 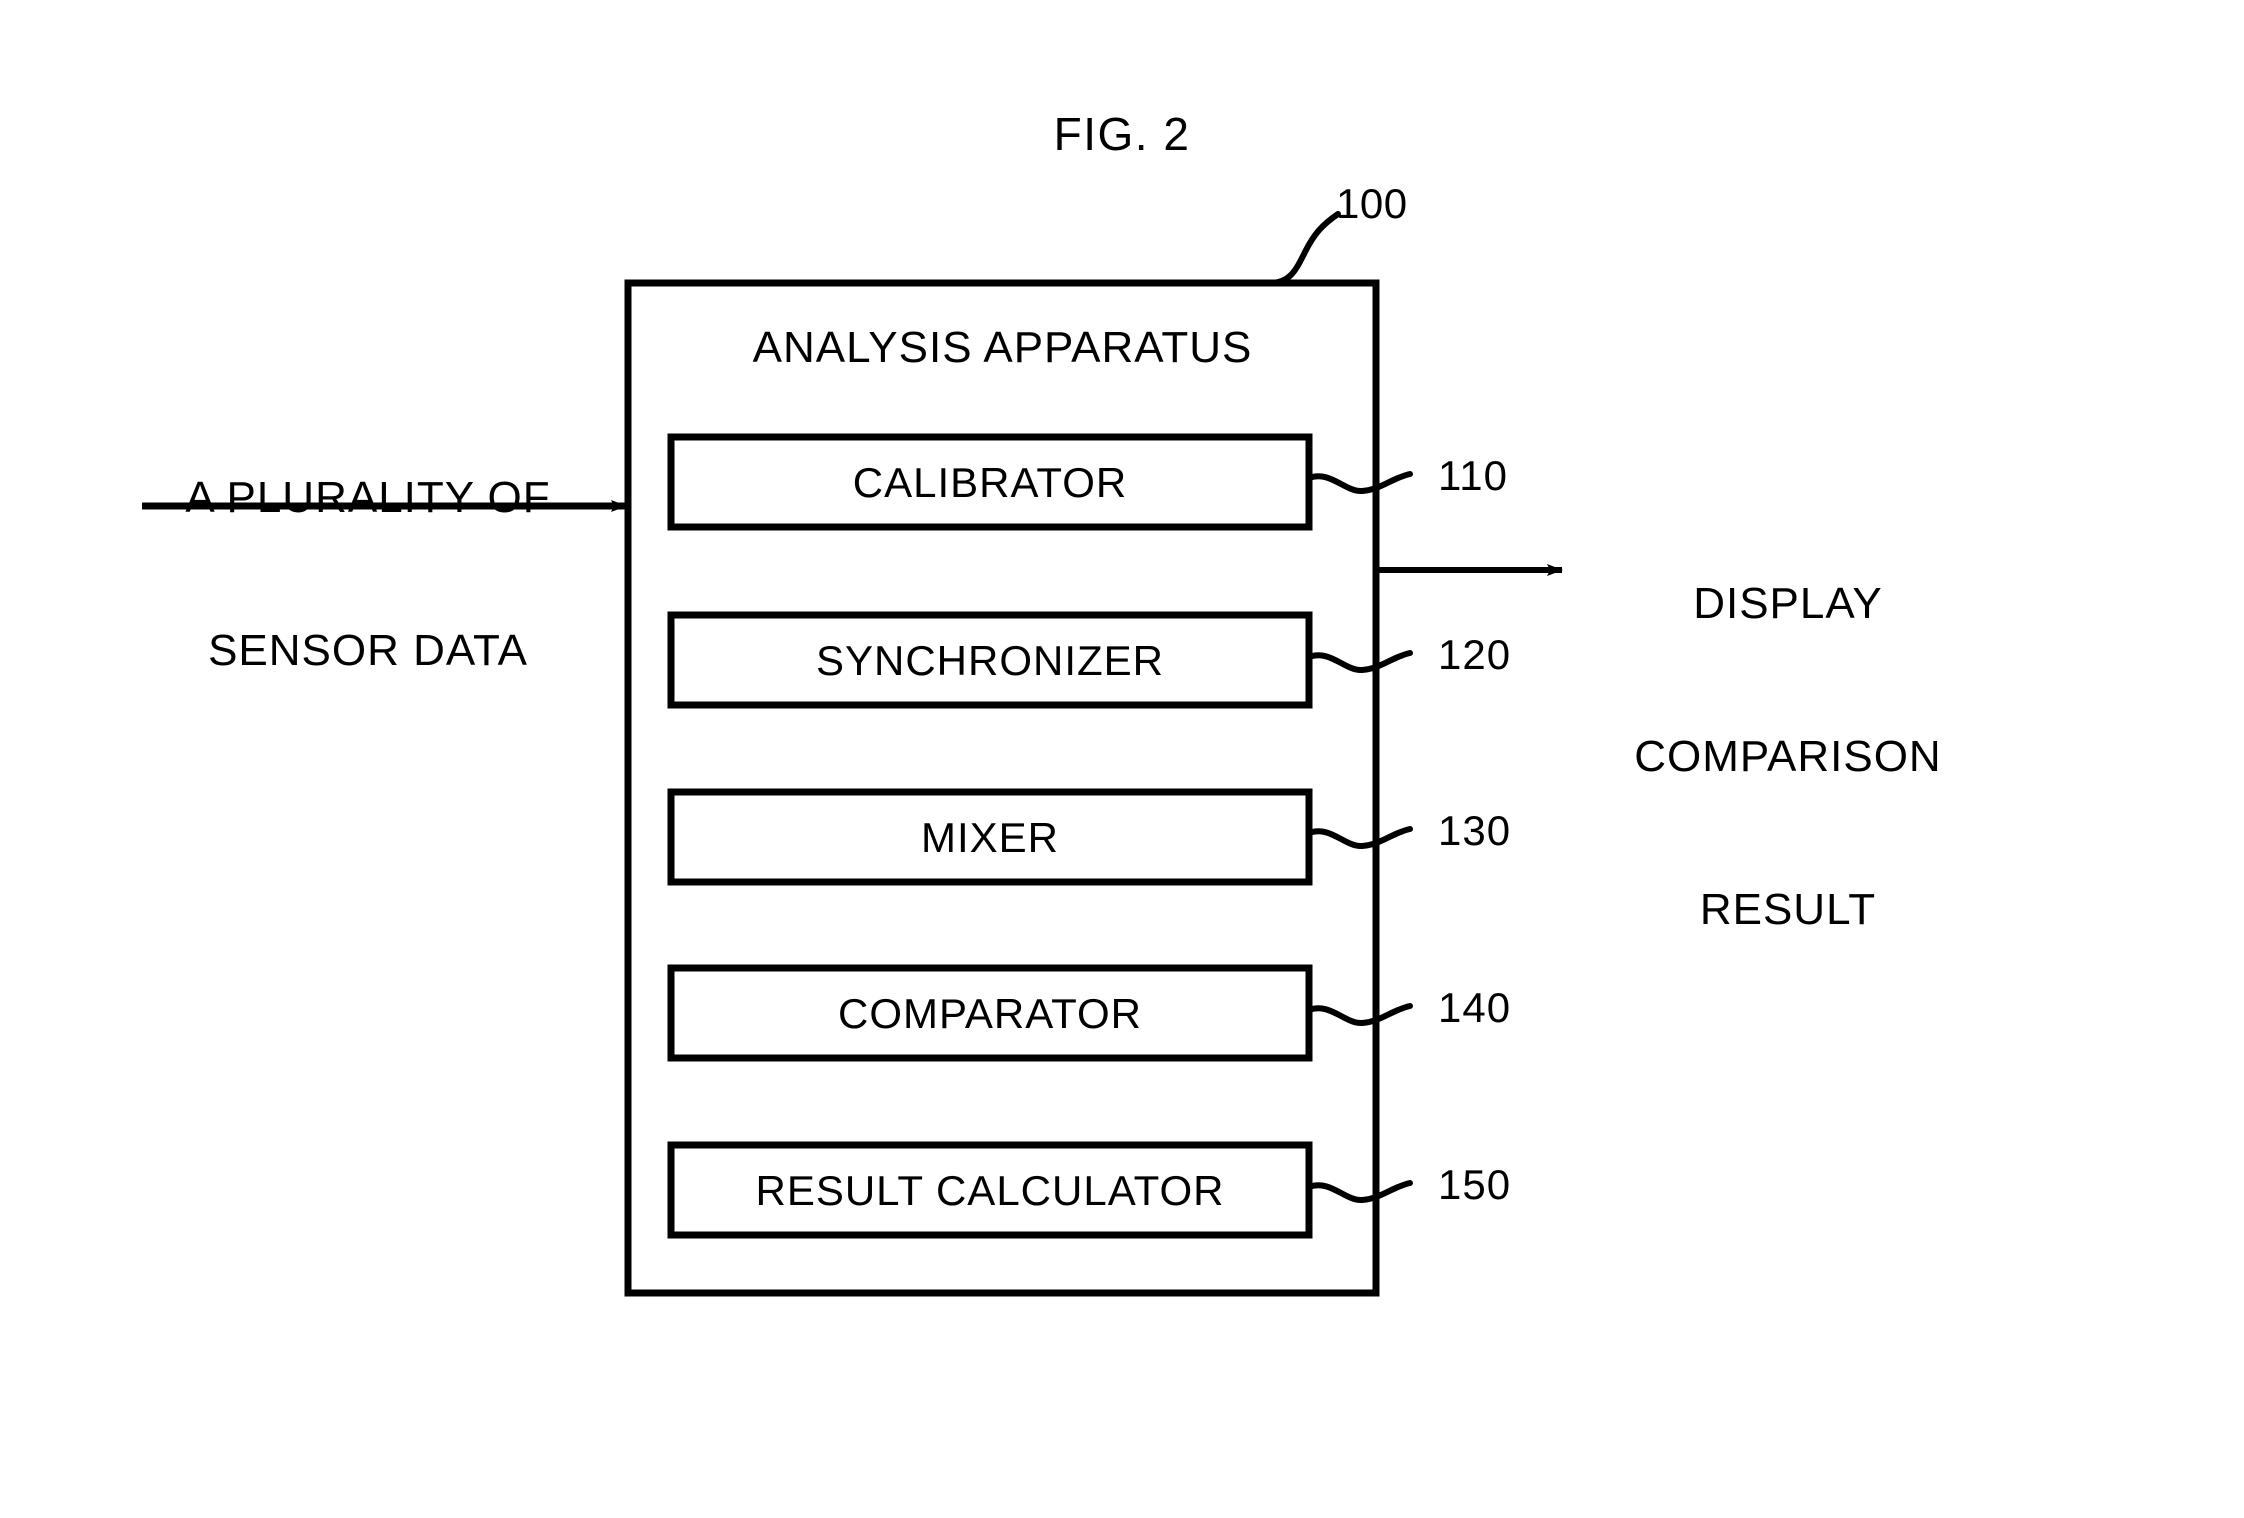 What do you see at coordinates (1002, 347) in the screenshot?
I see `apparatus-title: ANALYSIS APPARATUS` at bounding box center [1002, 347].